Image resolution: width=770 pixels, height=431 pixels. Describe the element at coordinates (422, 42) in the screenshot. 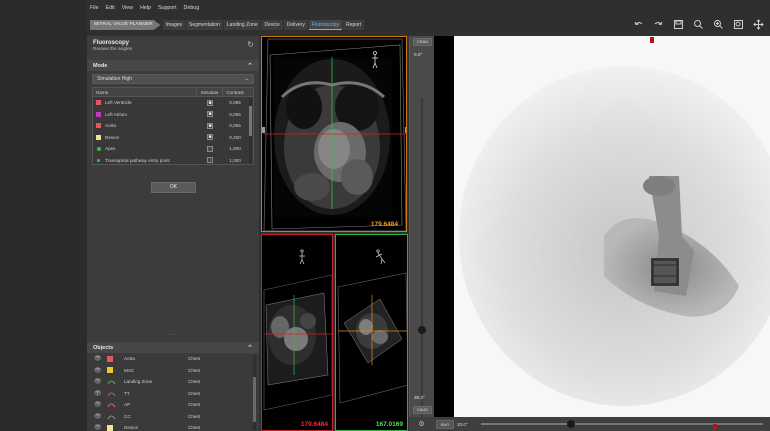

I see `cran-button: CRAN` at that location.